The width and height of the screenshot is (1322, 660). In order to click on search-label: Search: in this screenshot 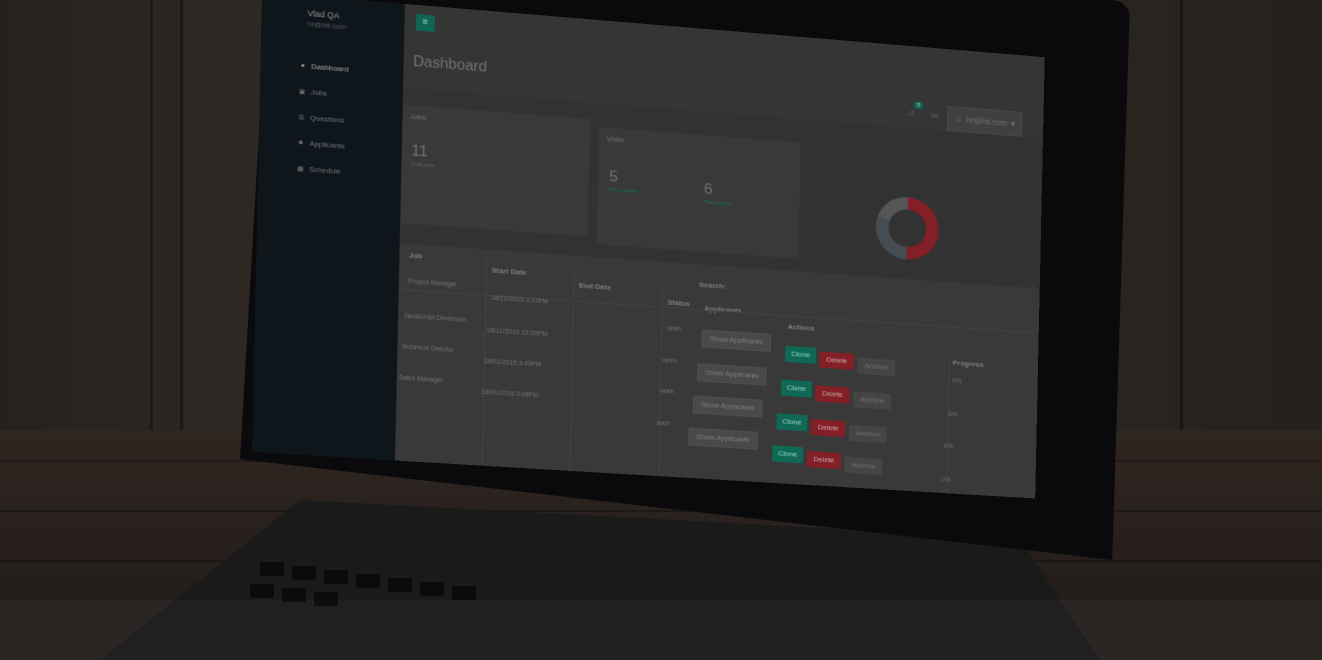, I will do `click(713, 285)`.